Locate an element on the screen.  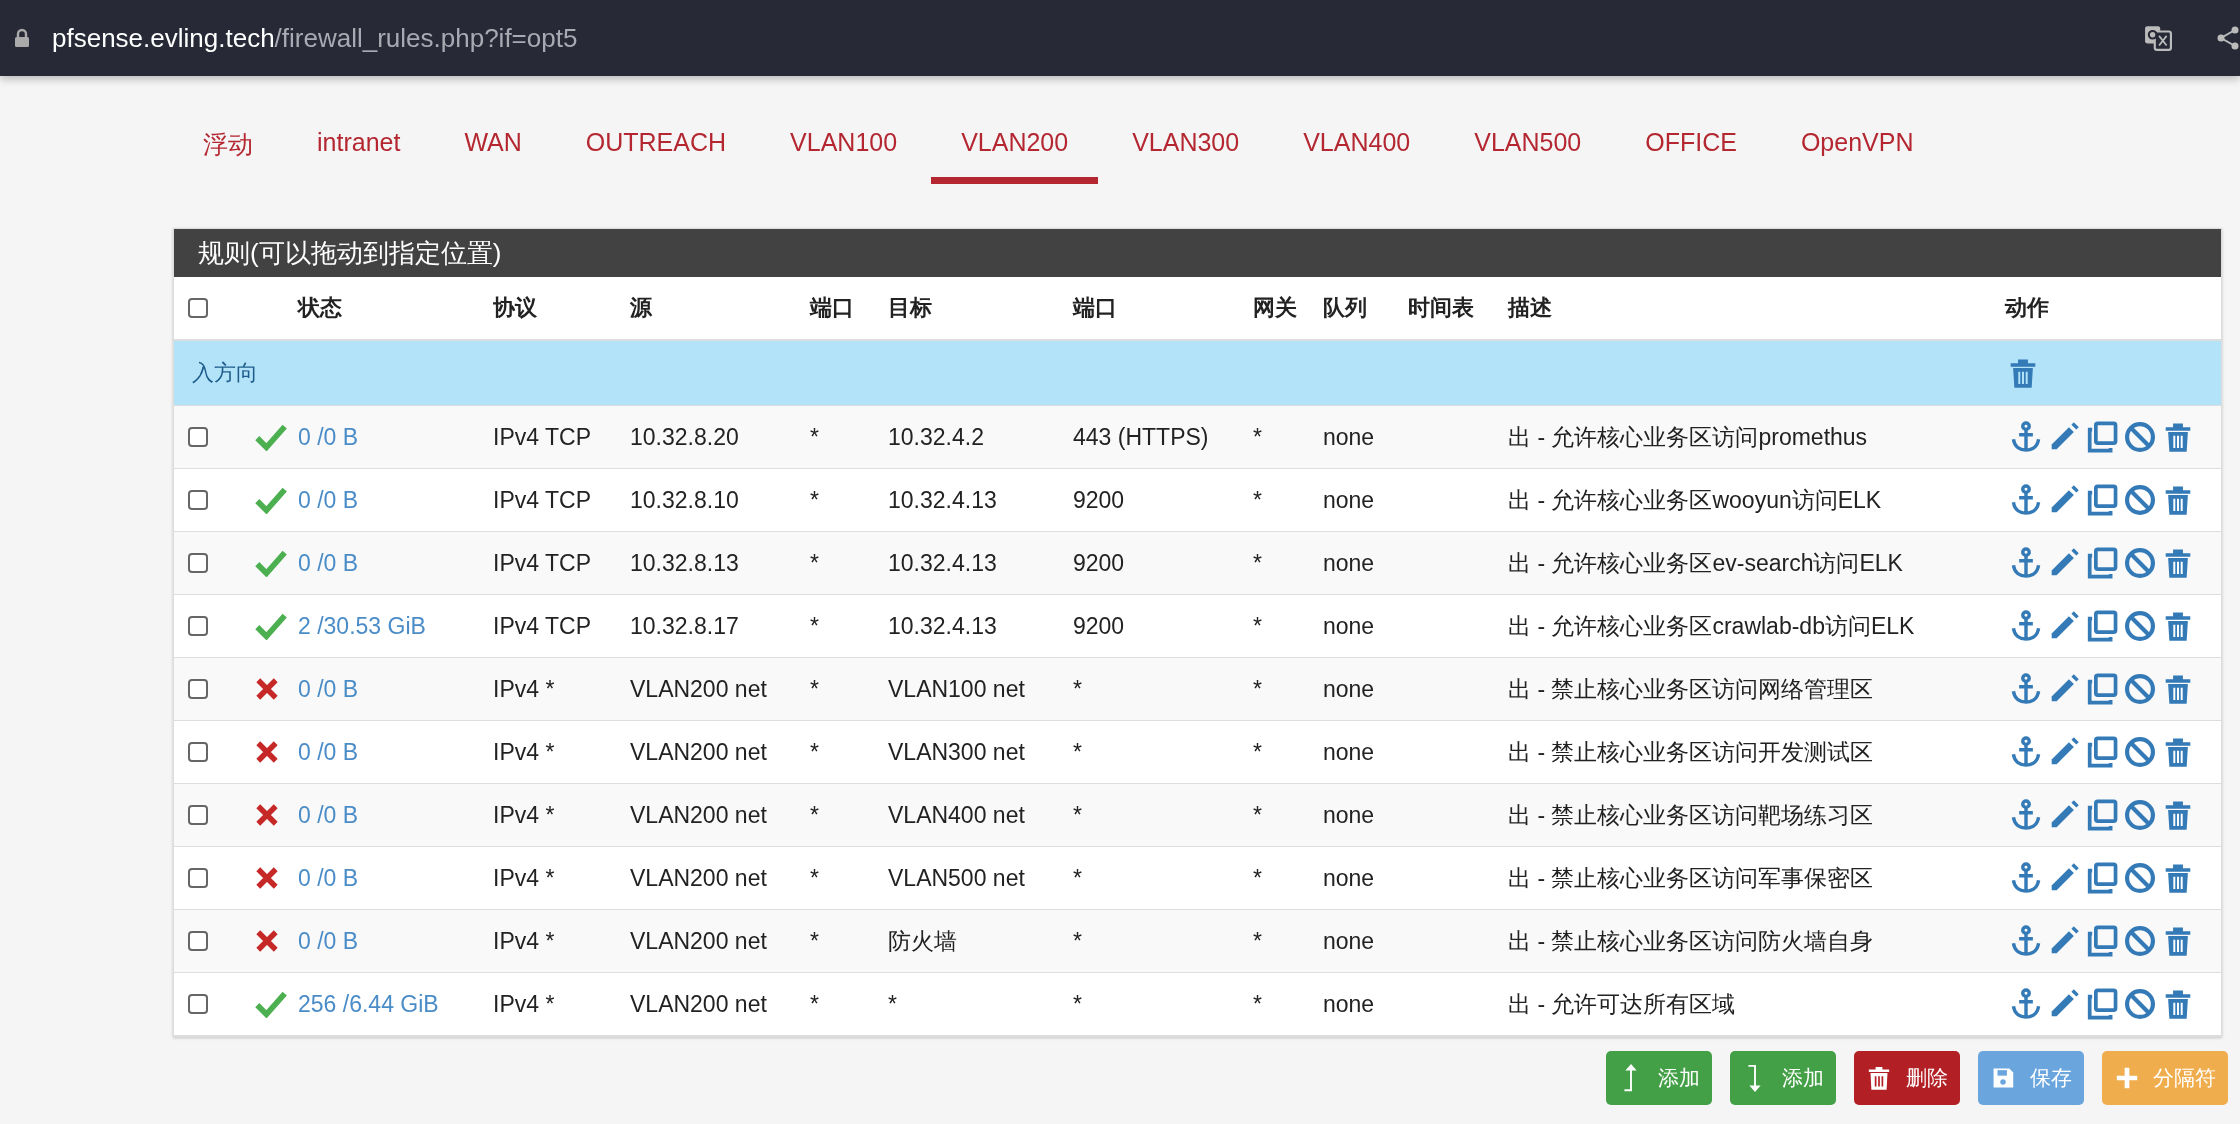
table-cell: 443 (HTTPS) is located at coordinates (1141, 437).